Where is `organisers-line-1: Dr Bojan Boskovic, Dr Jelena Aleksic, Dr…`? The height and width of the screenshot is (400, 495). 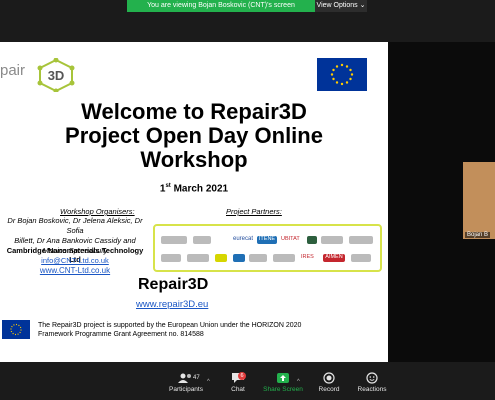 organisers-line-1: Dr Bojan Boskovic, Dr Jelena Aleksic, Dr… is located at coordinates (75, 225).